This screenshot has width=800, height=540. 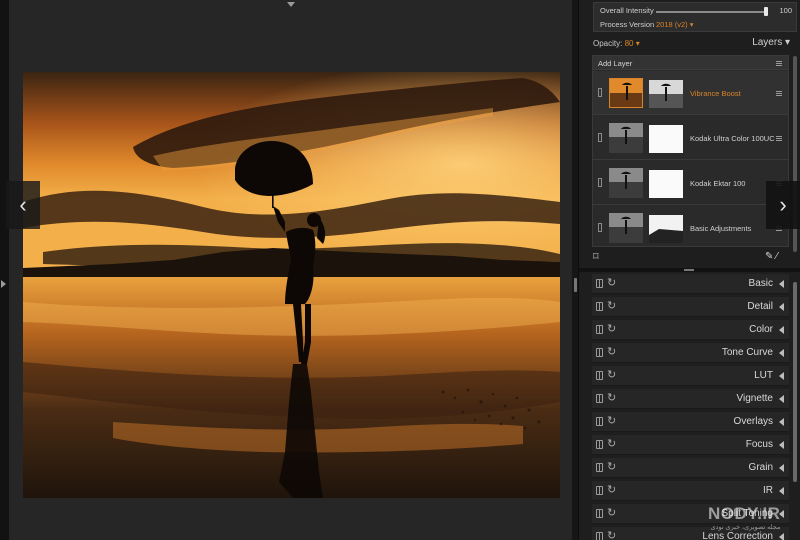 I want to click on section-label: Vignette, so click(x=754, y=398).